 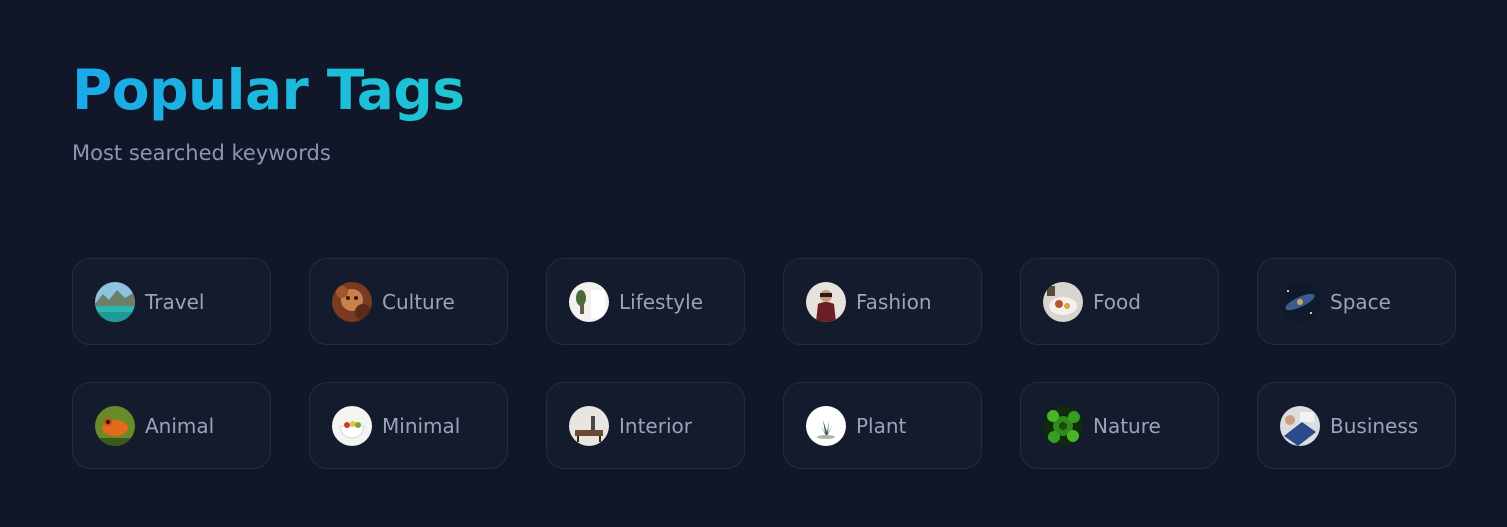 What do you see at coordinates (1063, 301) in the screenshot?
I see `food-plate-thumbnail` at bounding box center [1063, 301].